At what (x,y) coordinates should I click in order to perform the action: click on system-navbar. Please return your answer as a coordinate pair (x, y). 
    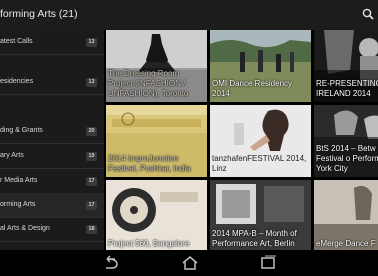
    Looking at the image, I should click on (189, 263).